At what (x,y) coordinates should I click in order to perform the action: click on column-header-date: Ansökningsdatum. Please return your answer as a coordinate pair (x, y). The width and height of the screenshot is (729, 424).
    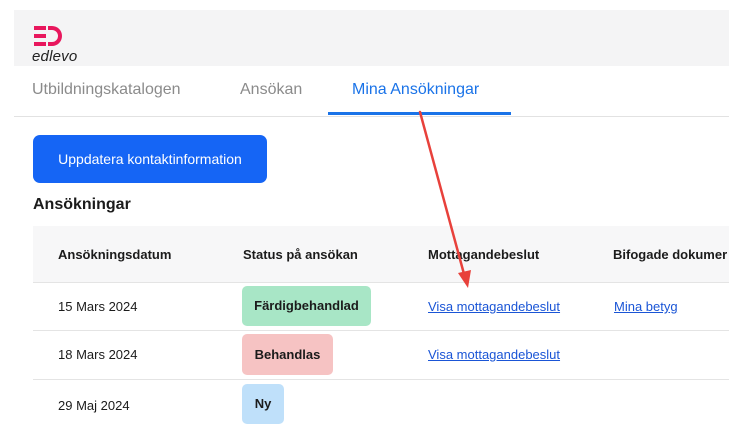
    Looking at the image, I should click on (115, 254).